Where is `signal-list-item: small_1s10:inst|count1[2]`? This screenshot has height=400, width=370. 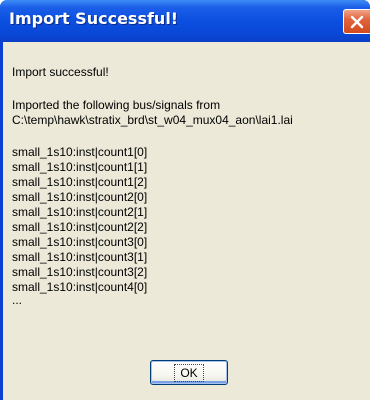 signal-list-item: small_1s10:inst|count1[2] is located at coordinates (80, 182).